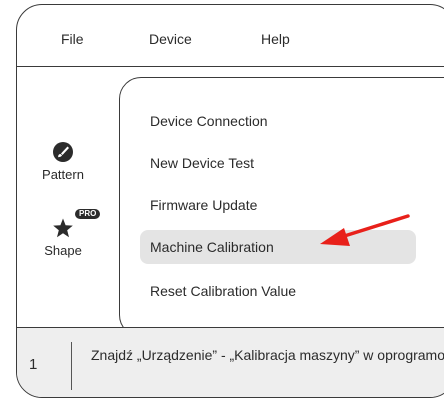 This screenshot has width=444, height=401. I want to click on step-number: 1, so click(33, 364).